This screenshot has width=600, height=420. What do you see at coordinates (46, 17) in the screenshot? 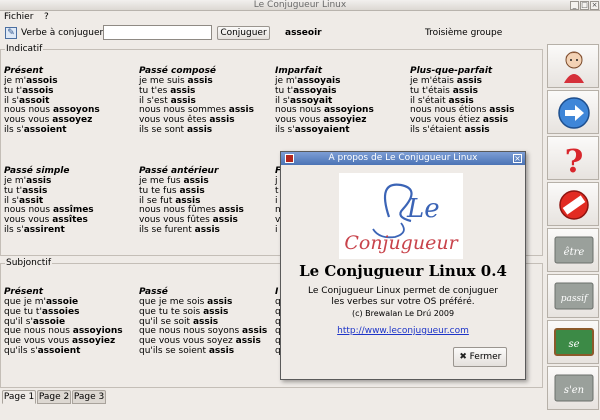
I see `menu-help: ?` at bounding box center [46, 17].